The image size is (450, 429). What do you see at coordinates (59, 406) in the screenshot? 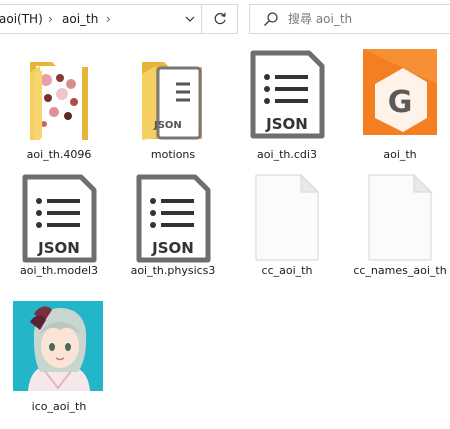
I see `file-name: ico_aoi_th` at bounding box center [59, 406].